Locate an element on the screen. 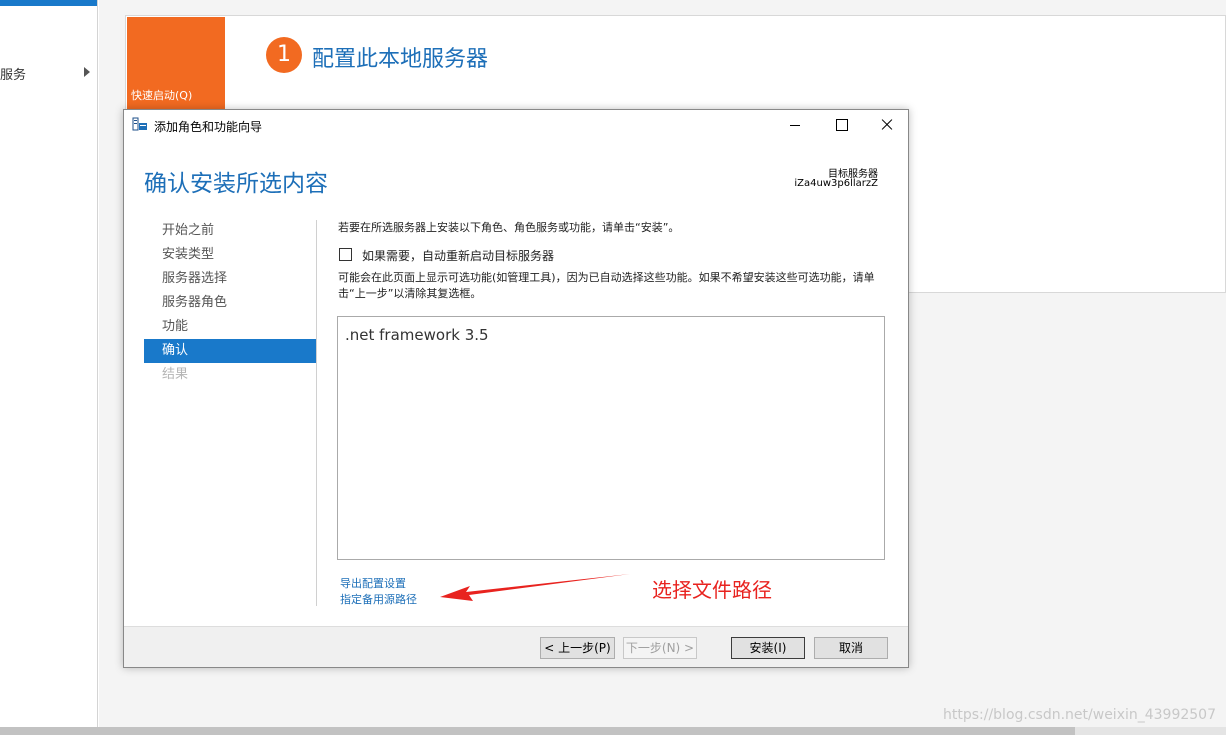 The image size is (1226, 735). wizard-steps-nav: 开始之前 安装类型 服务器选择 服务器角色 功能 确认 结果 is located at coordinates (230, 303).